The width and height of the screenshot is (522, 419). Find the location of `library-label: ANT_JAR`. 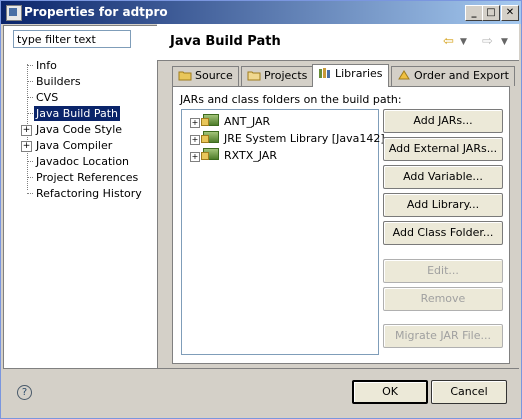

library-label: ANT_JAR is located at coordinates (247, 121).